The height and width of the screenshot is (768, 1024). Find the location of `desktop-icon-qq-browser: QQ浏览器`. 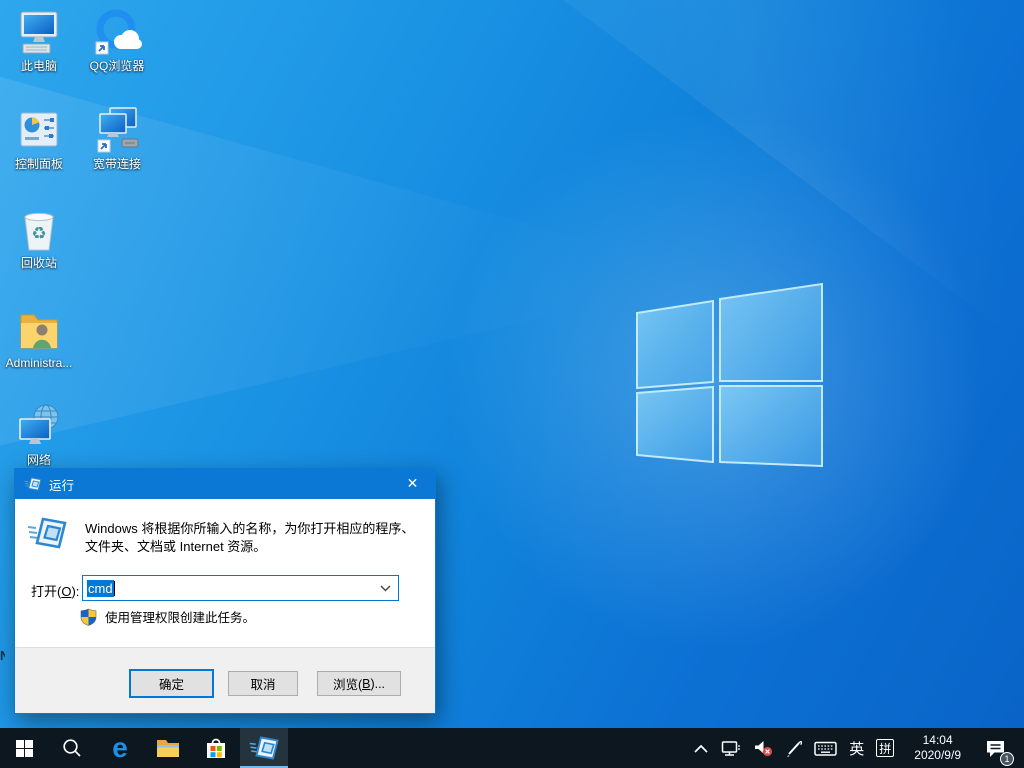

desktop-icon-qq-browser: QQ浏览器 is located at coordinates (117, 39).